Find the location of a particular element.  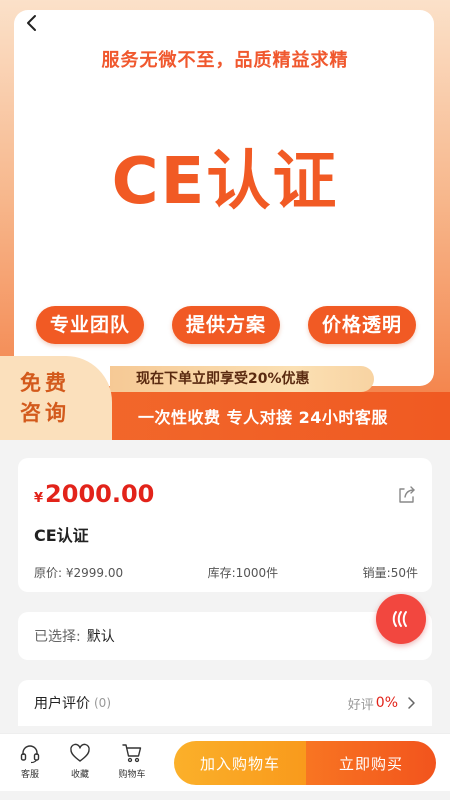

cart-icon is located at coordinates (132, 753).